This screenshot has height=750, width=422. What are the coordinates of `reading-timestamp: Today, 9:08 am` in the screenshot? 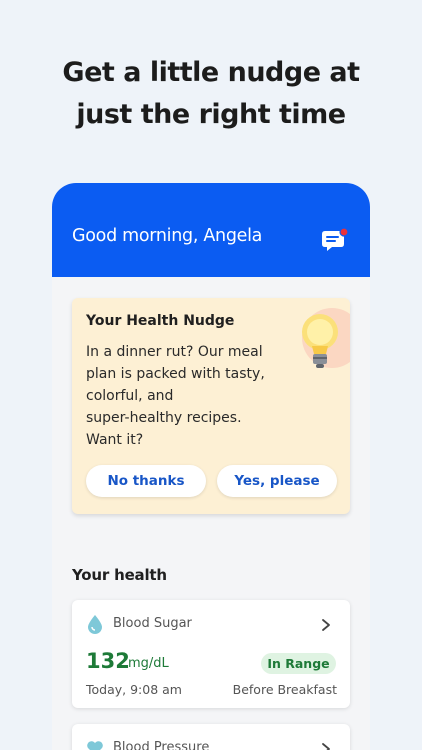 It's located at (134, 689).